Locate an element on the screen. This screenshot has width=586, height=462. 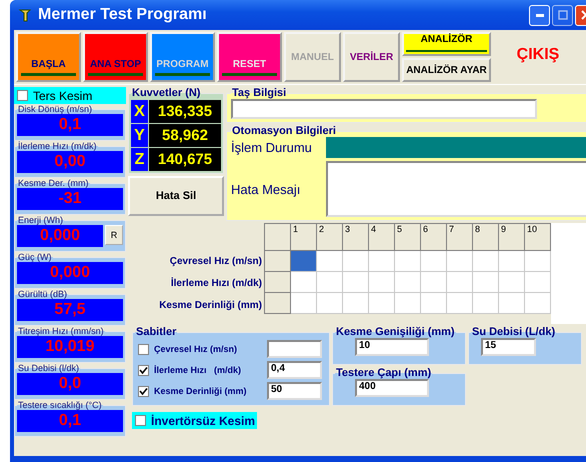
reading-value: -31 is located at coordinates (70, 199).